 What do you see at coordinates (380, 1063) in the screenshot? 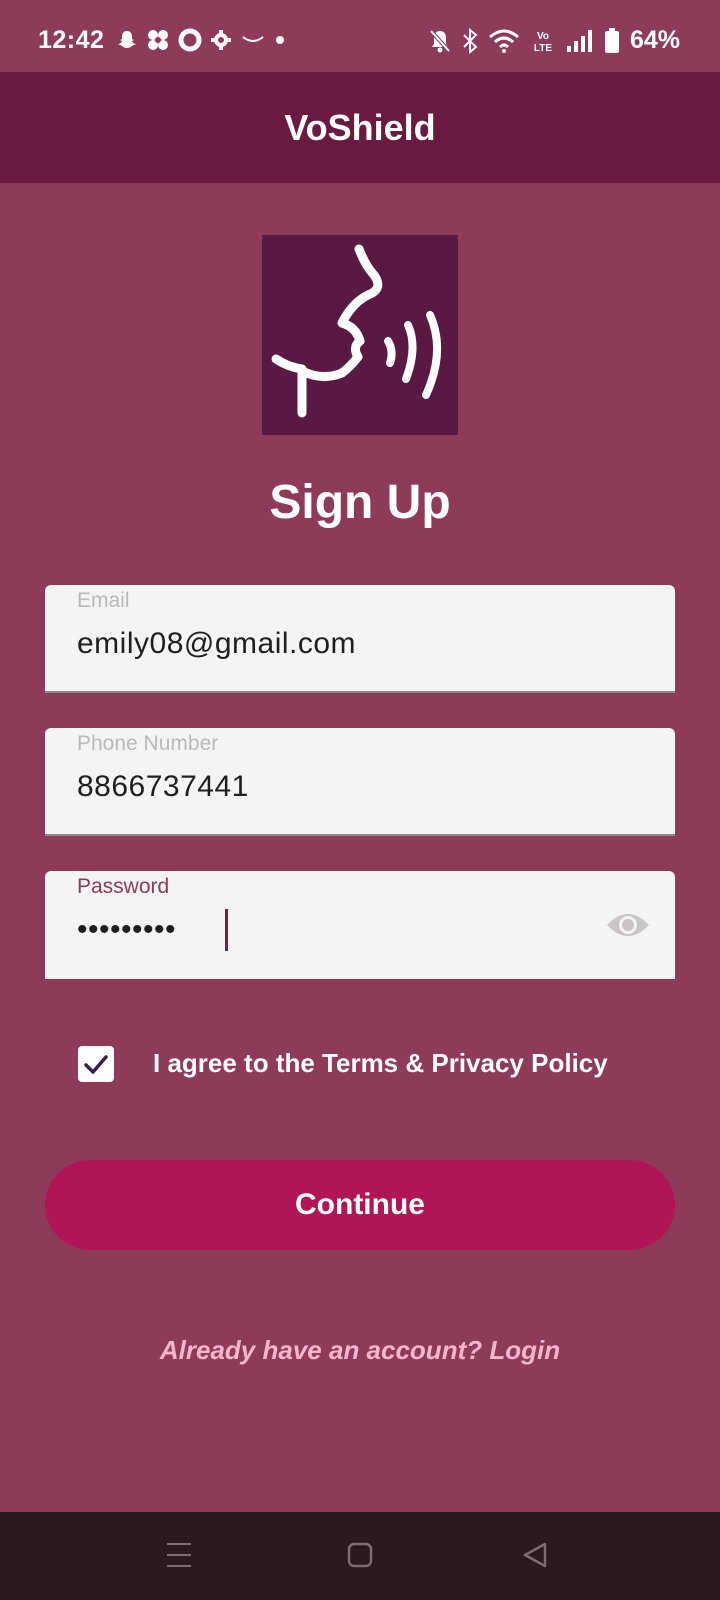
I see `terms-label: I agree to the Terms & Privacy Policy` at bounding box center [380, 1063].